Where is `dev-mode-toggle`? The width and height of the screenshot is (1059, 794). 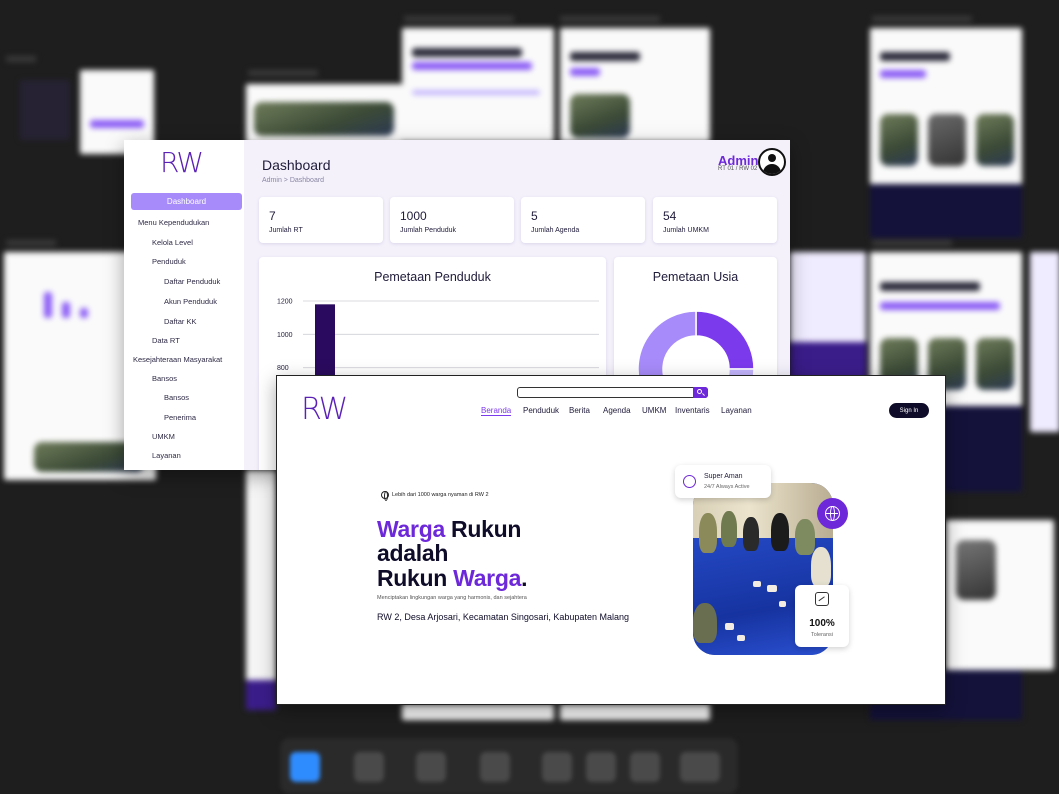
dev-mode-toggle is located at coordinates (700, 767).